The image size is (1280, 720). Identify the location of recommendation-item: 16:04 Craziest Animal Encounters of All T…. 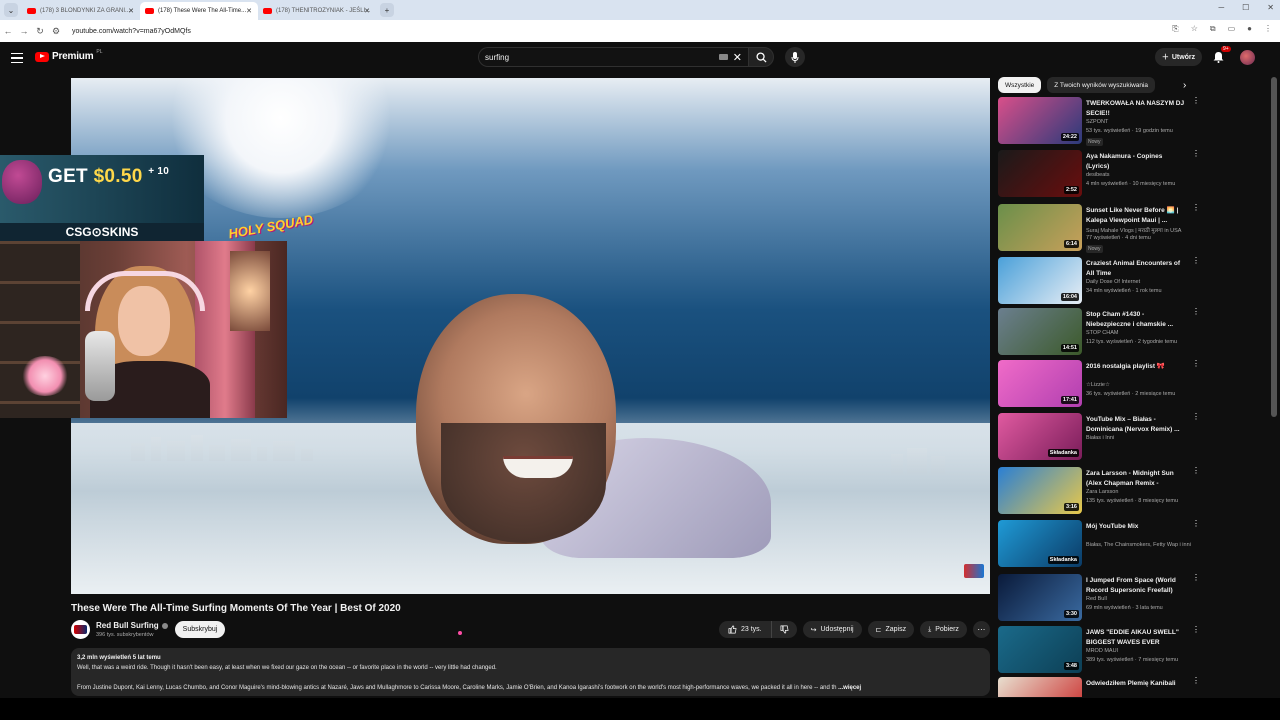
(1100, 282).